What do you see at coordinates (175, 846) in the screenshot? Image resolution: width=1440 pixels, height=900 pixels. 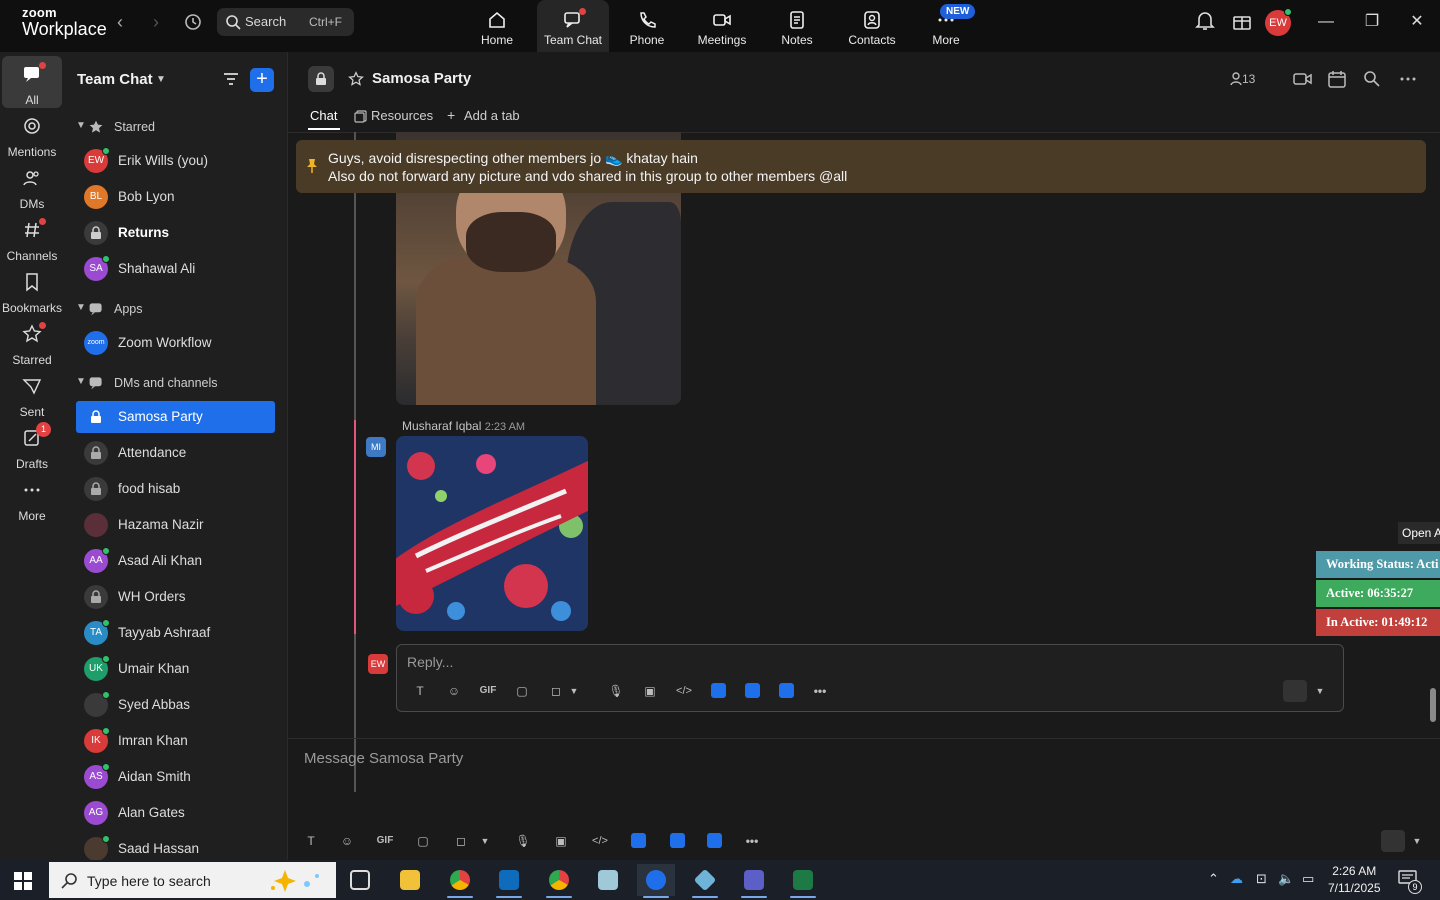 I see `sidebar-item-saad-hassan: Saad Hassan` at bounding box center [175, 846].